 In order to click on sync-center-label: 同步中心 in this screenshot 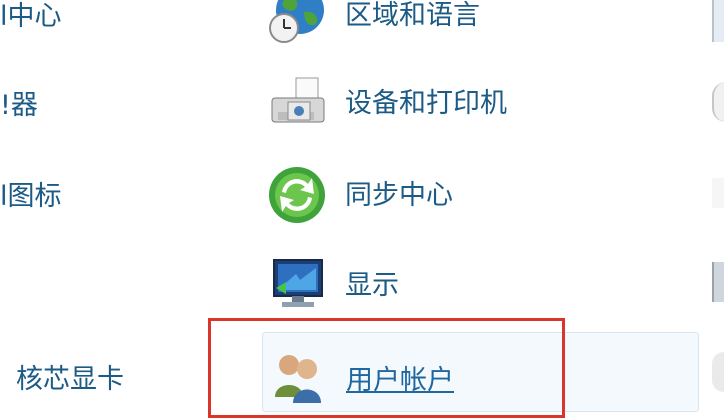, I will do `click(399, 195)`.